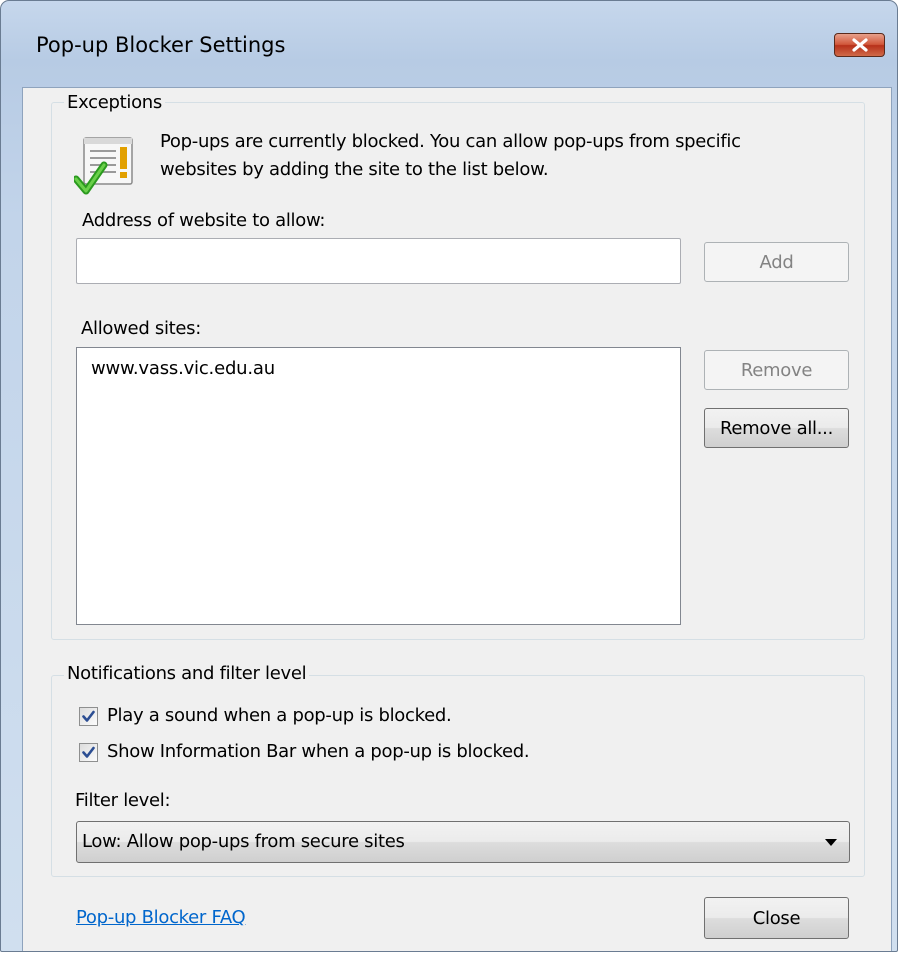 The width and height of the screenshot is (904, 962). I want to click on filter-level-value: Low: Allow pop-ups from secure sites, so click(243, 841).